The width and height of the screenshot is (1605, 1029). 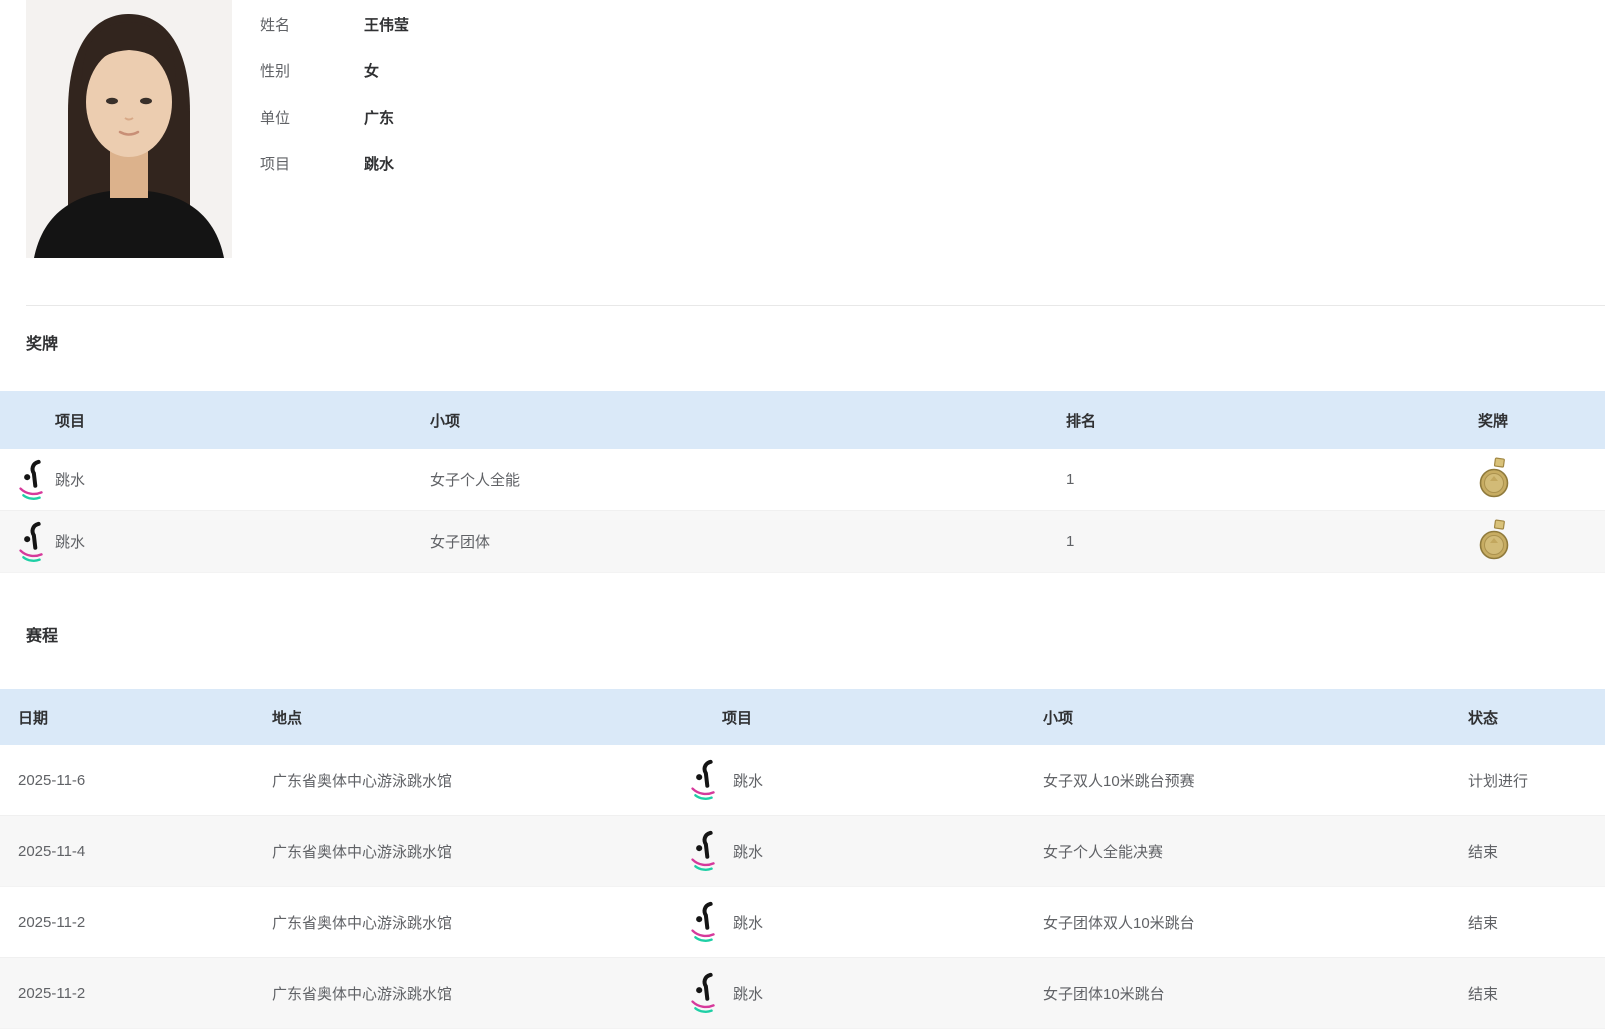 I want to click on schedule-row: 2025-11-4 广东省奥体中心游泳跳水馆 跳水 女子个人全能决赛 结束, so click(x=802, y=851).